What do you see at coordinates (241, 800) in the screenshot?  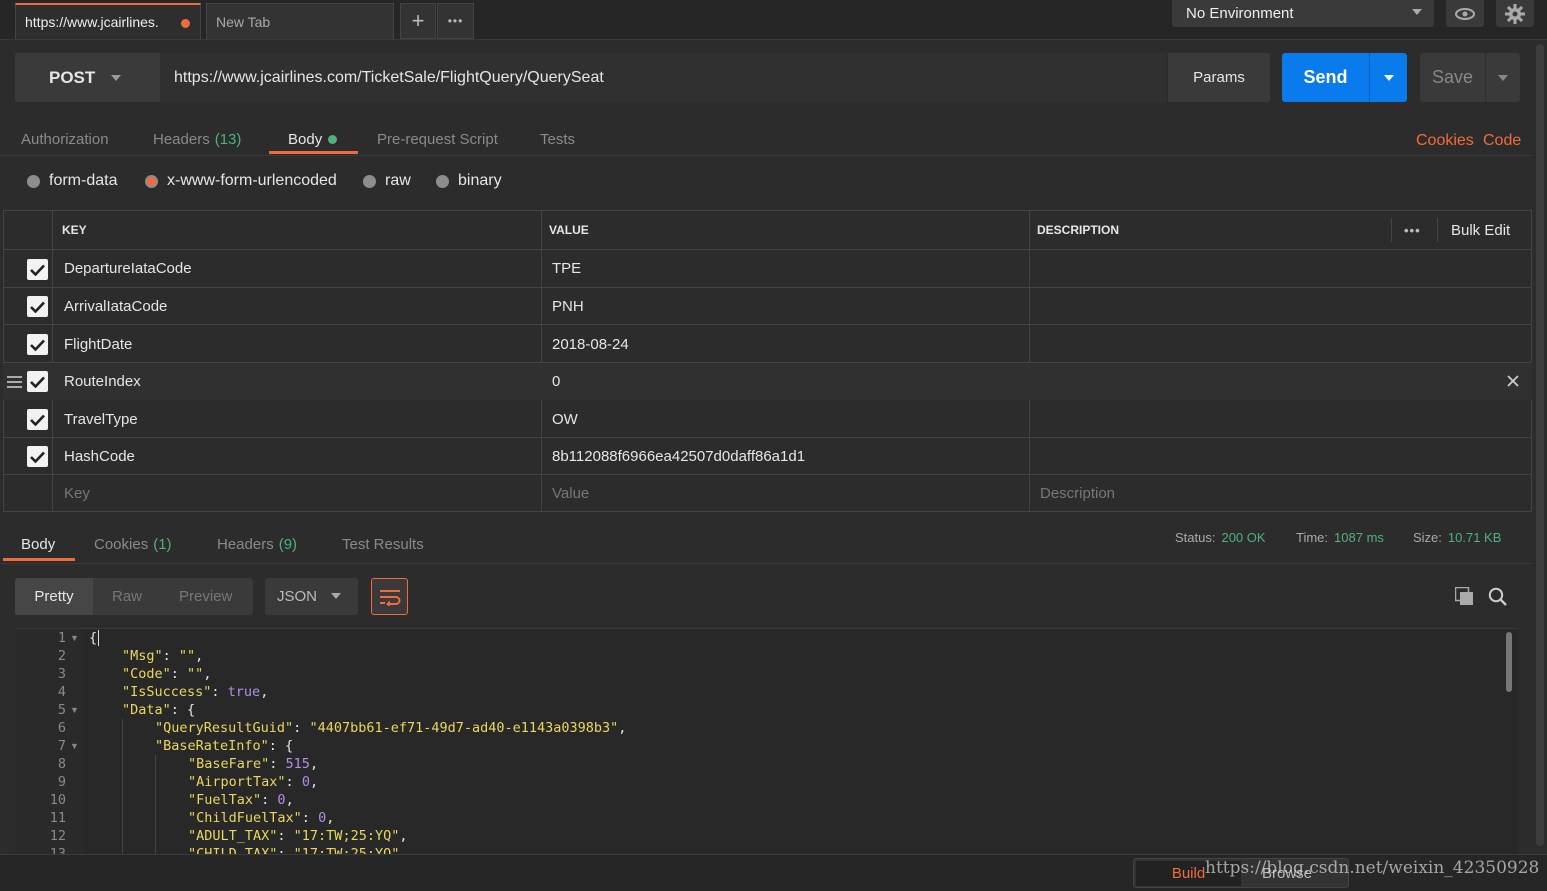 I see `code-line: "FuelTax": 0,` at bounding box center [241, 800].